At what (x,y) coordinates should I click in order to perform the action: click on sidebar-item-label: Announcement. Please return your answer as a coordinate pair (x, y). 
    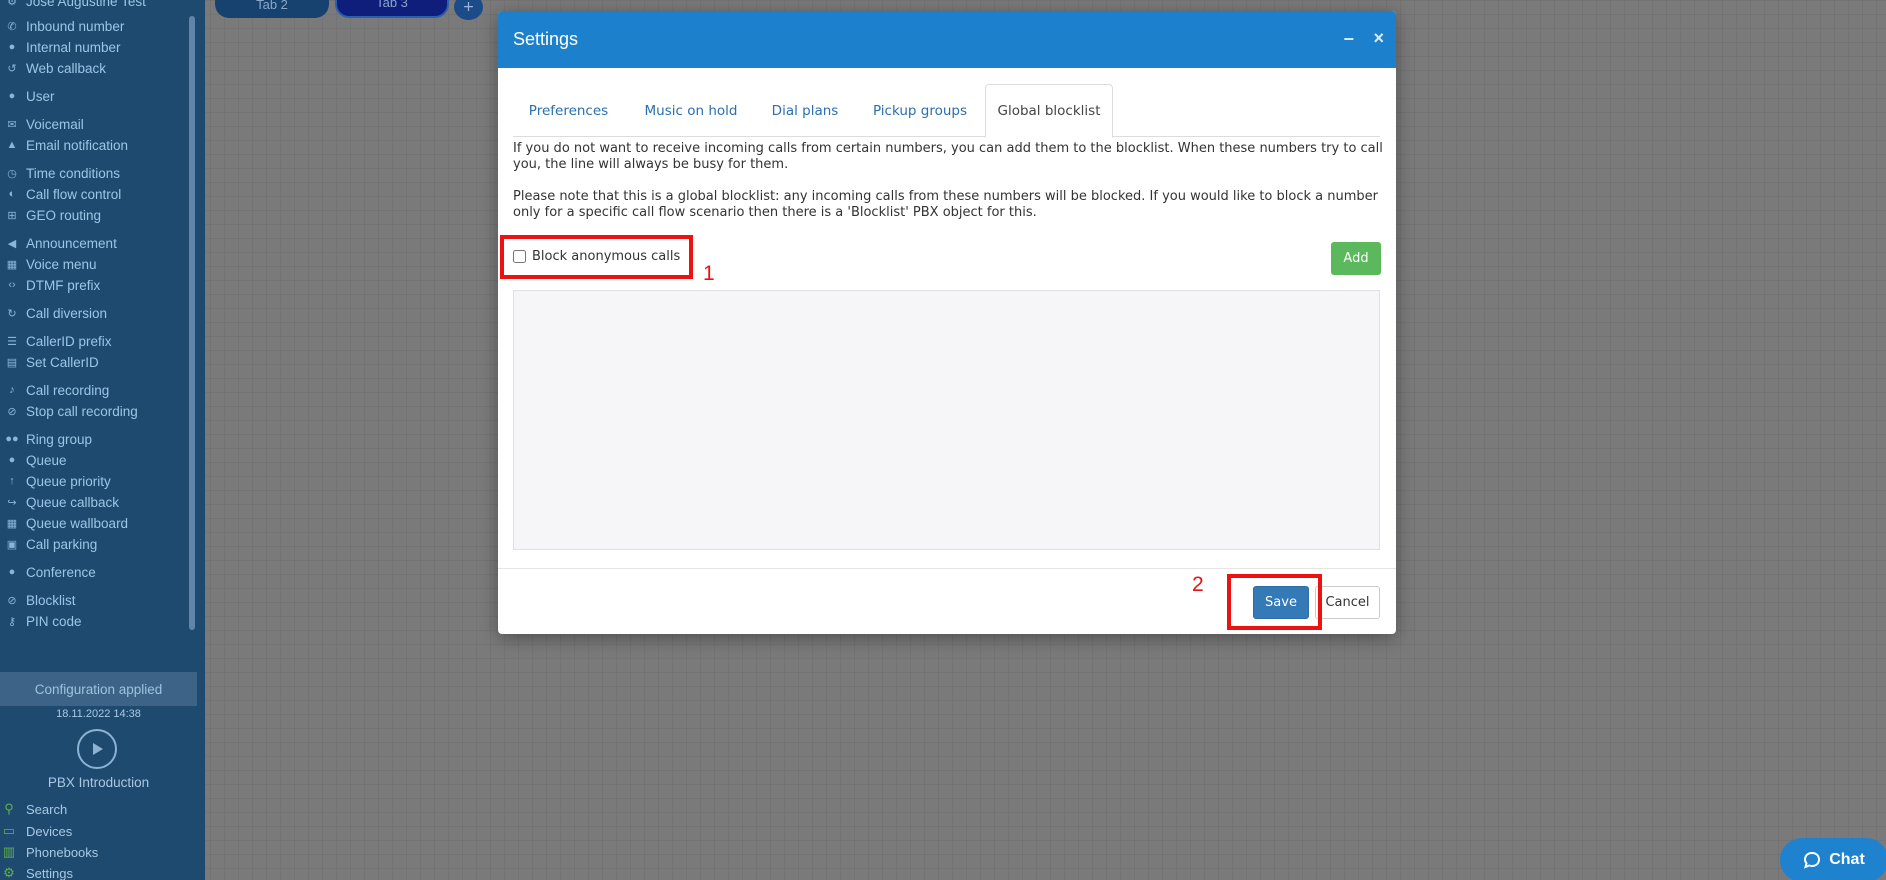
    Looking at the image, I should click on (71, 243).